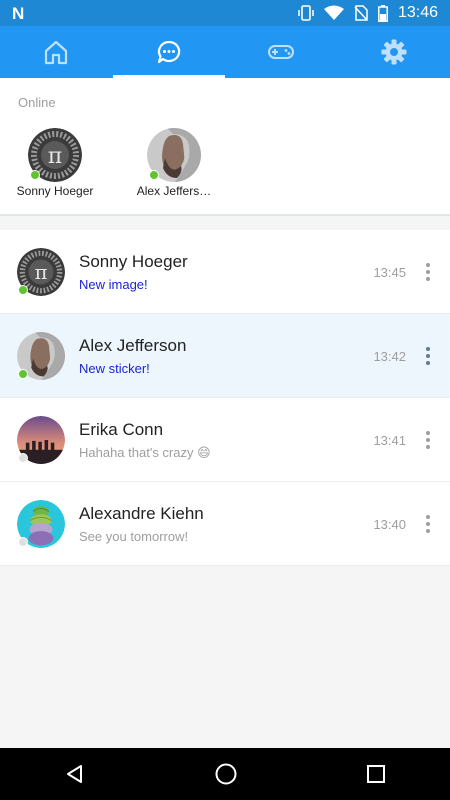 The image size is (450, 800). Describe the element at coordinates (333, 12) in the screenshot. I see `wifi-icon` at that location.